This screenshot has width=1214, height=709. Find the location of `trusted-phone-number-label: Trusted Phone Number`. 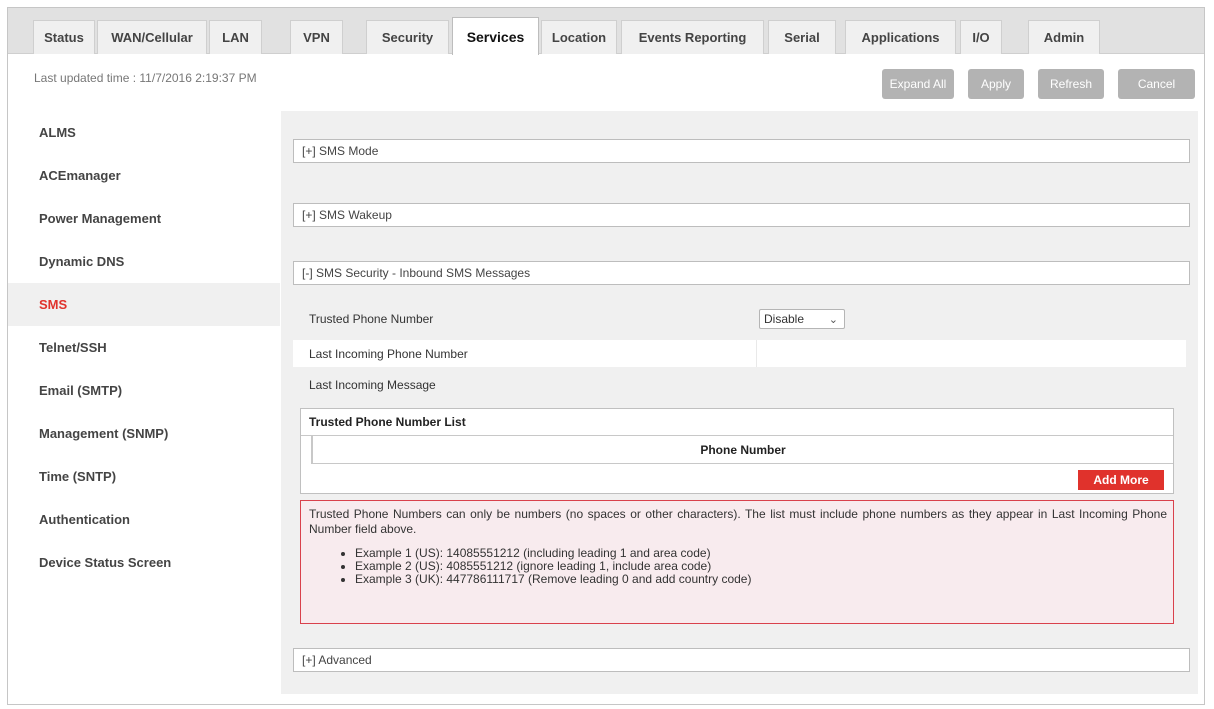

trusted-phone-number-label: Trusted Phone Number is located at coordinates (371, 319).